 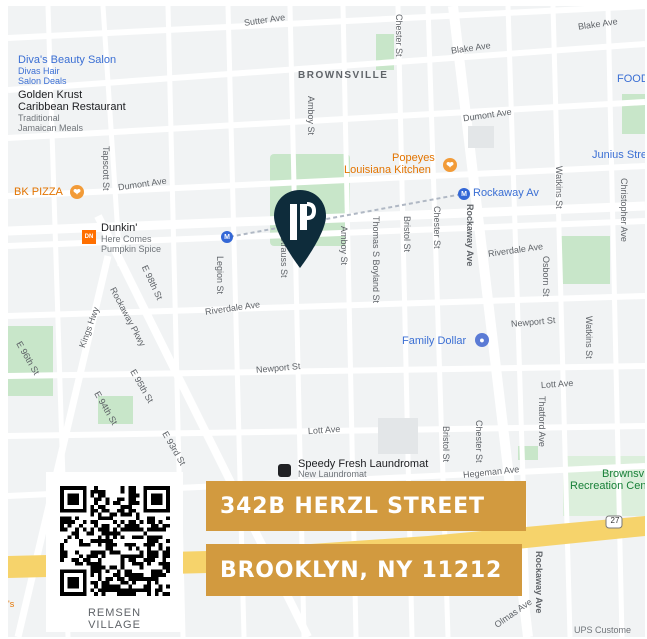 What do you see at coordinates (434, 341) in the screenshot?
I see `poi-family-dollar: Family Dollar` at bounding box center [434, 341].